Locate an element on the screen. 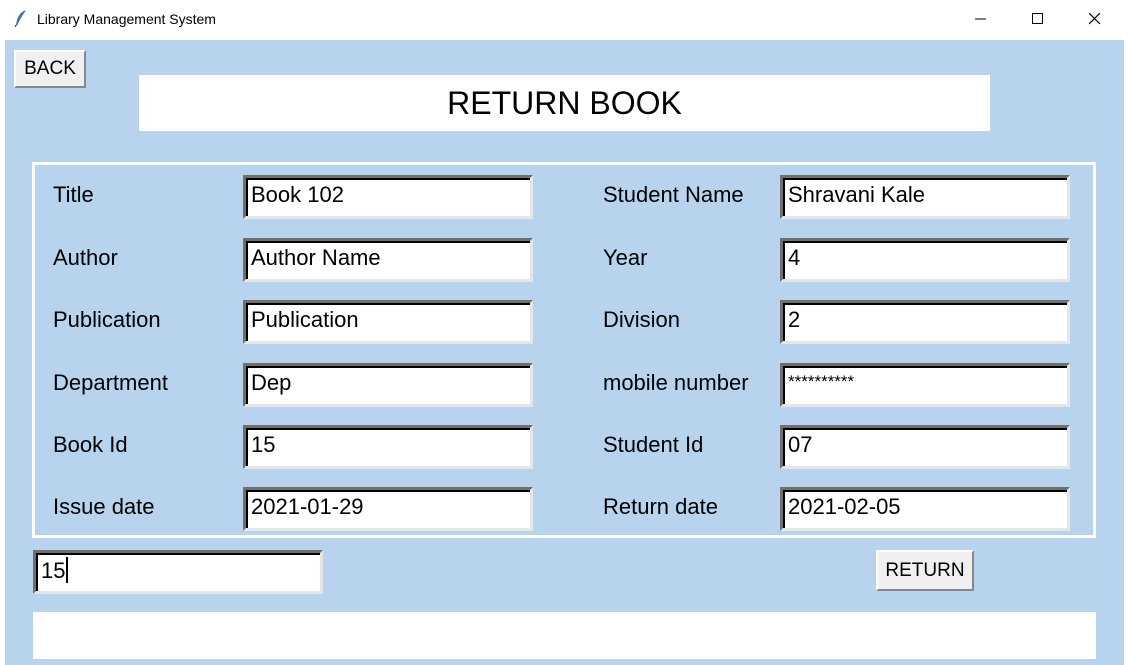  maximize-button is located at coordinates (1038, 19).